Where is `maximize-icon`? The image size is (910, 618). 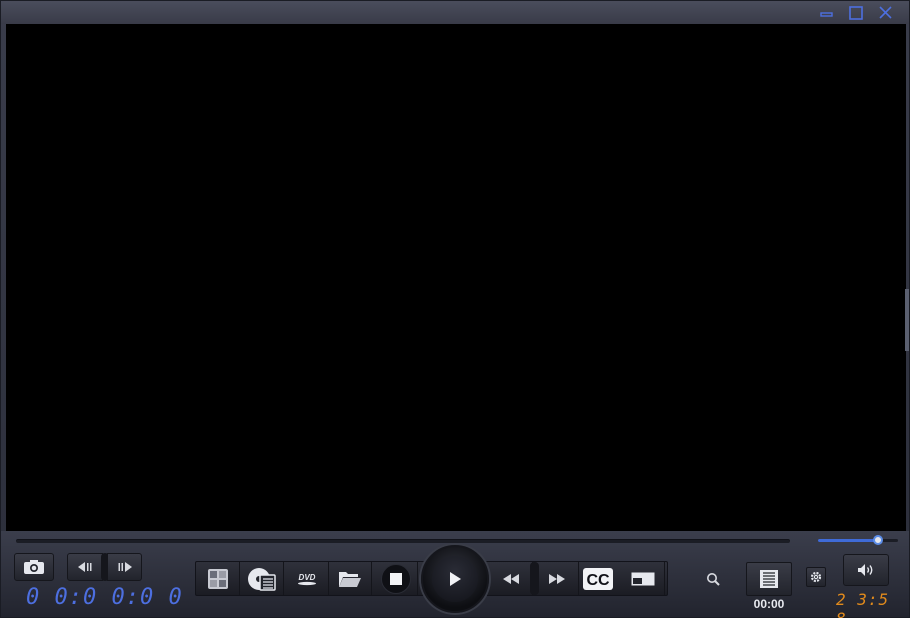
maximize-icon is located at coordinates (856, 13).